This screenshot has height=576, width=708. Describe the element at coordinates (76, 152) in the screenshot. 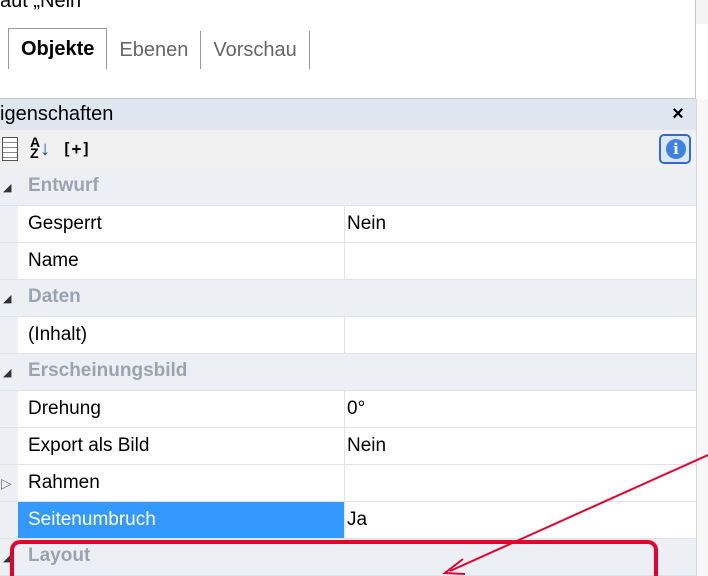

I see `expand-all-button: [+]` at that location.